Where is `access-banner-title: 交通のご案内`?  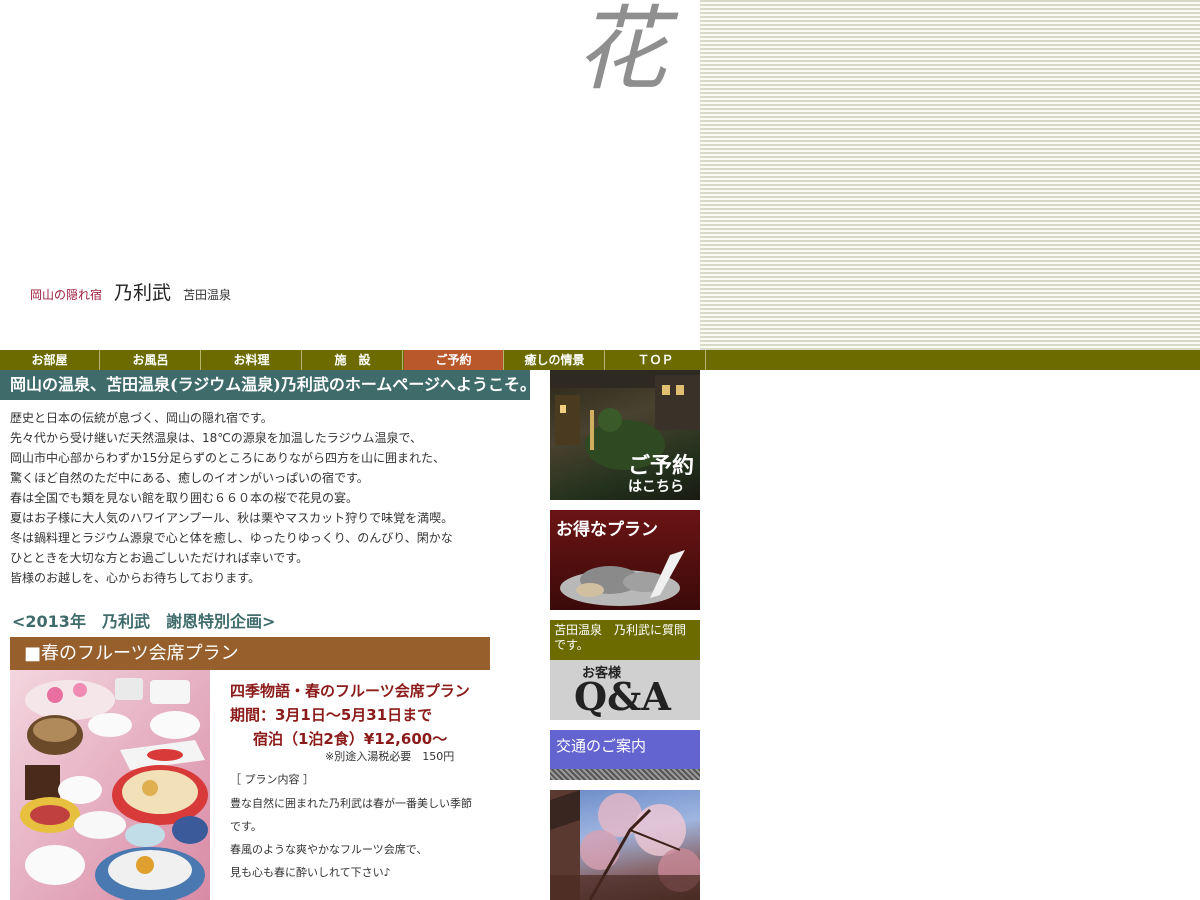
access-banner-title: 交通のご案内 is located at coordinates (601, 746).